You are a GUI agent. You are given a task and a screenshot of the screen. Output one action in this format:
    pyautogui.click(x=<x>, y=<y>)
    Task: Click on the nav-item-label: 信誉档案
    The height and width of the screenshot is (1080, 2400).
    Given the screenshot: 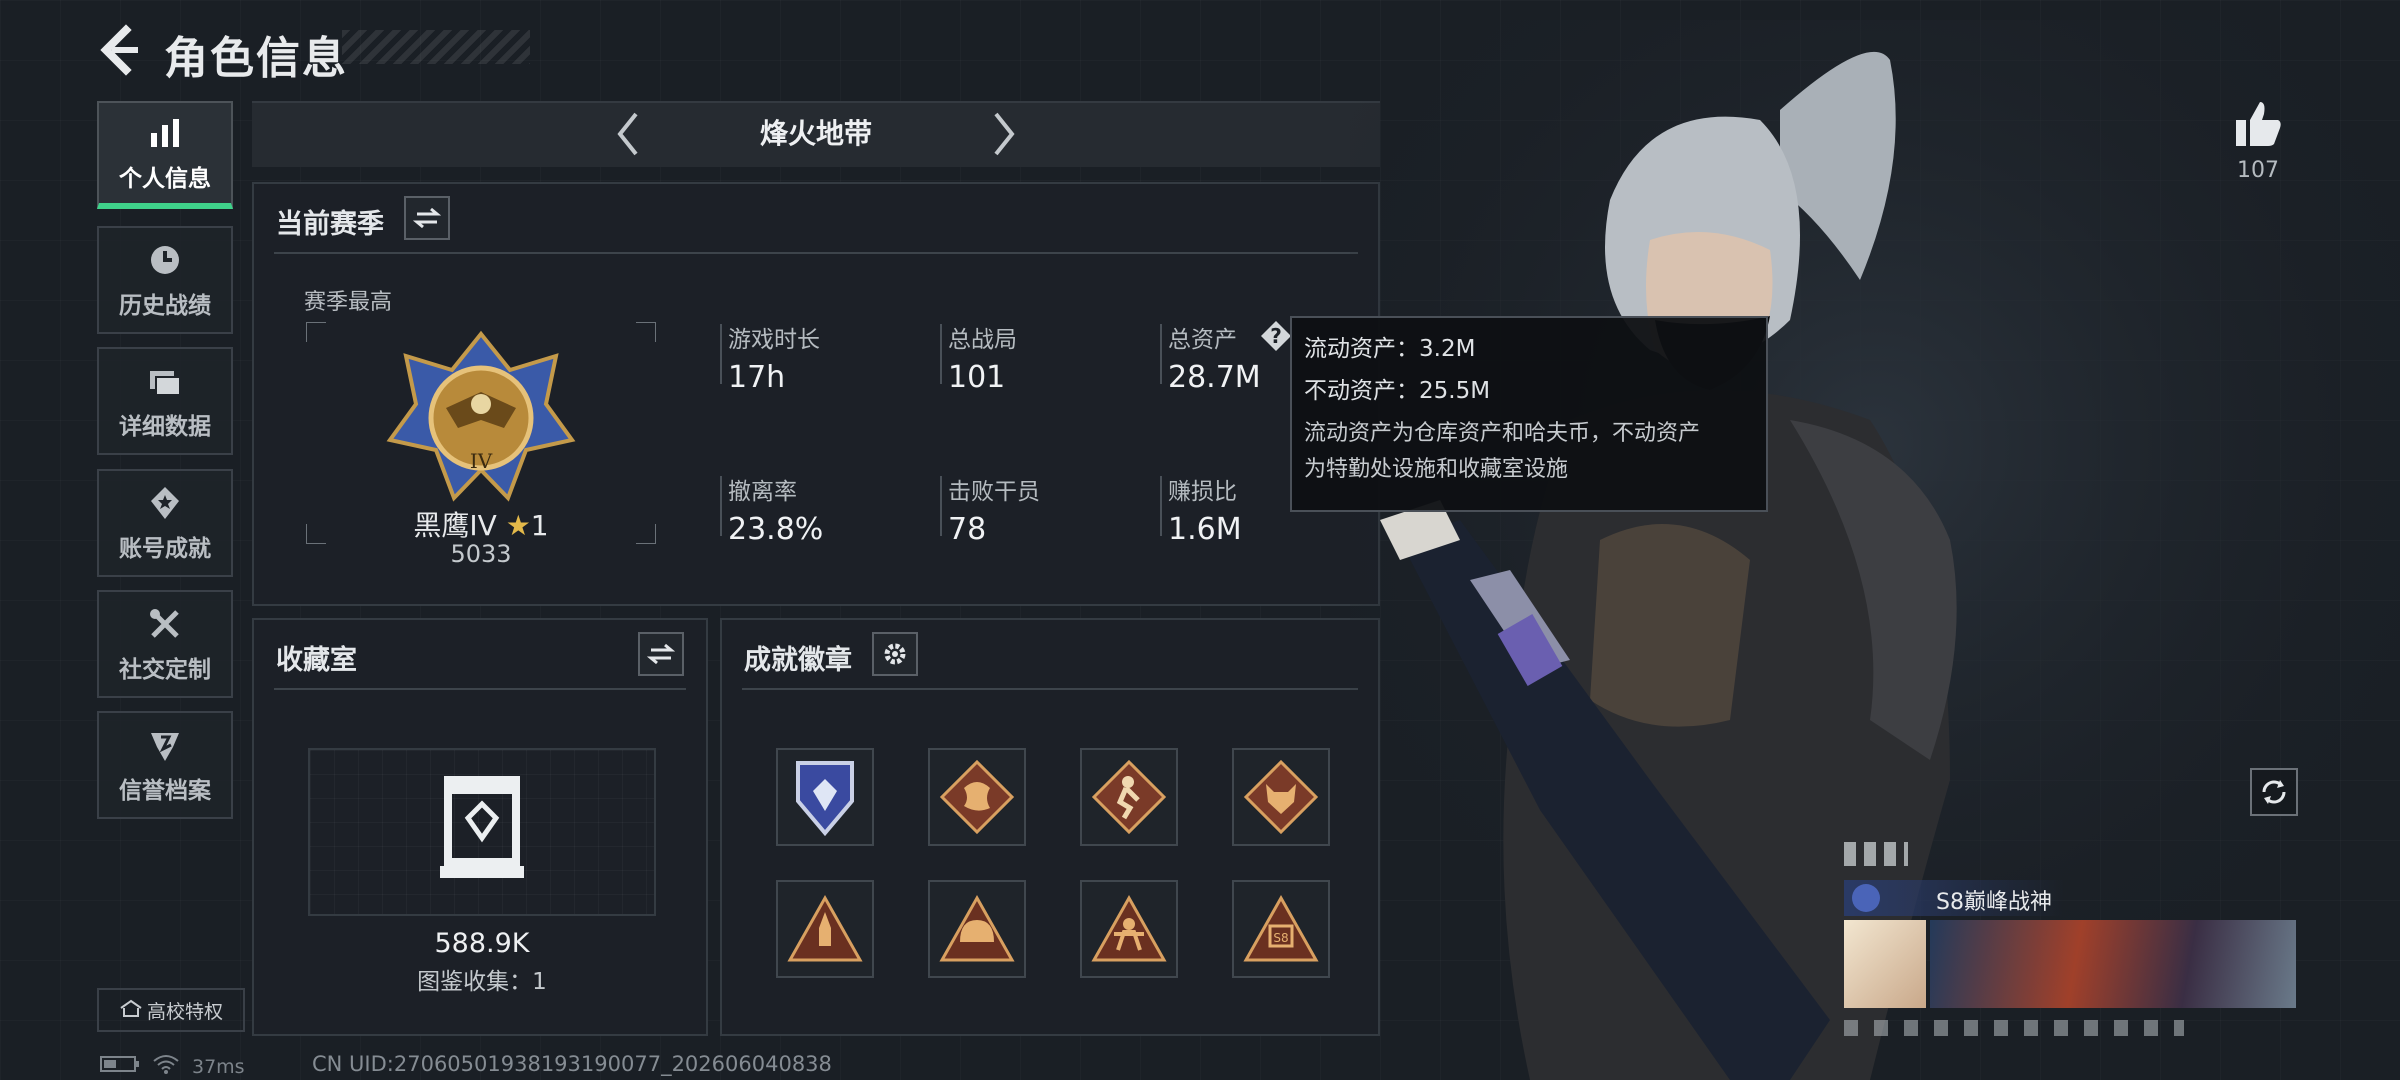 What is the action you would take?
    pyautogui.click(x=165, y=791)
    